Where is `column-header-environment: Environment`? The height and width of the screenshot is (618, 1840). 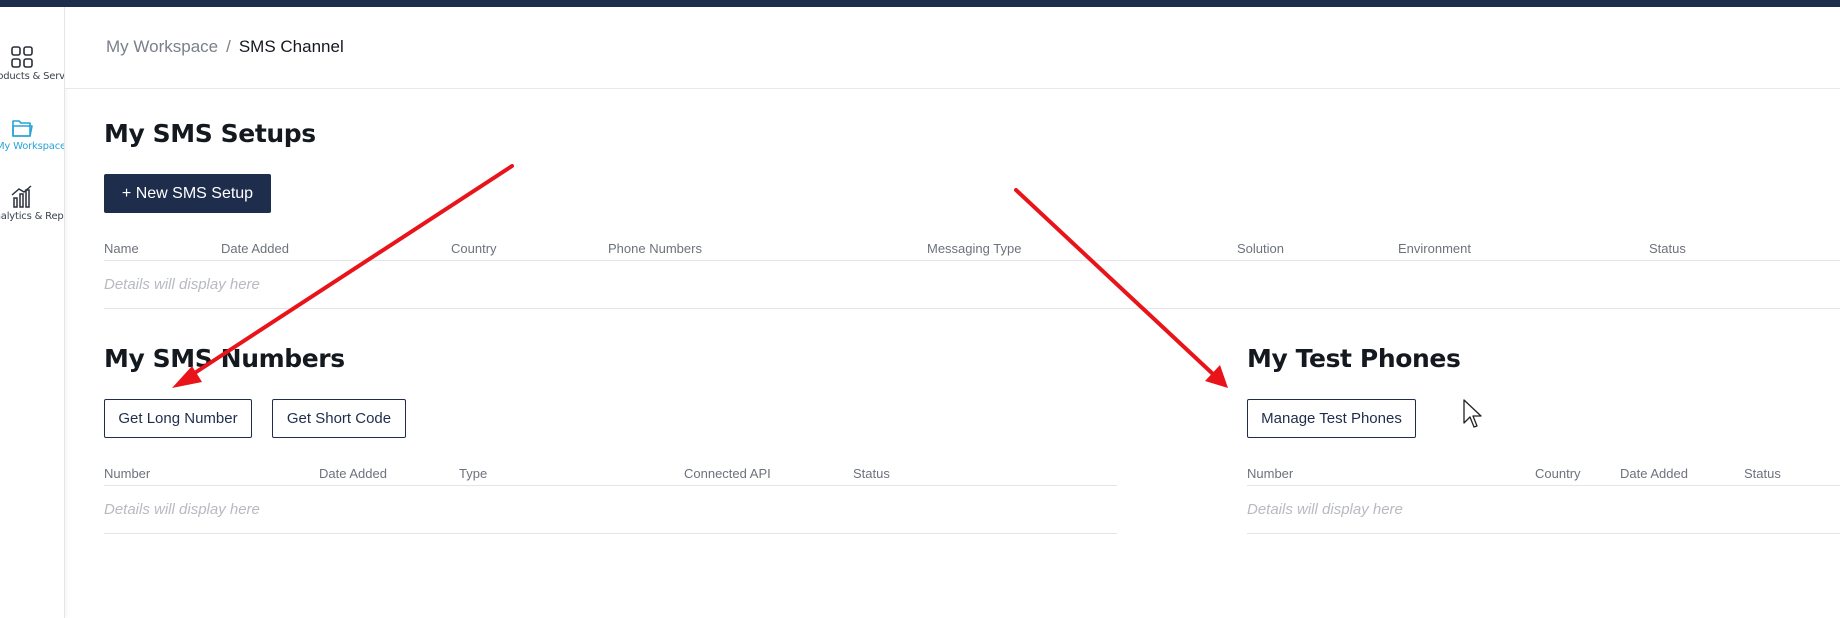 column-header-environment: Environment is located at coordinates (1434, 248).